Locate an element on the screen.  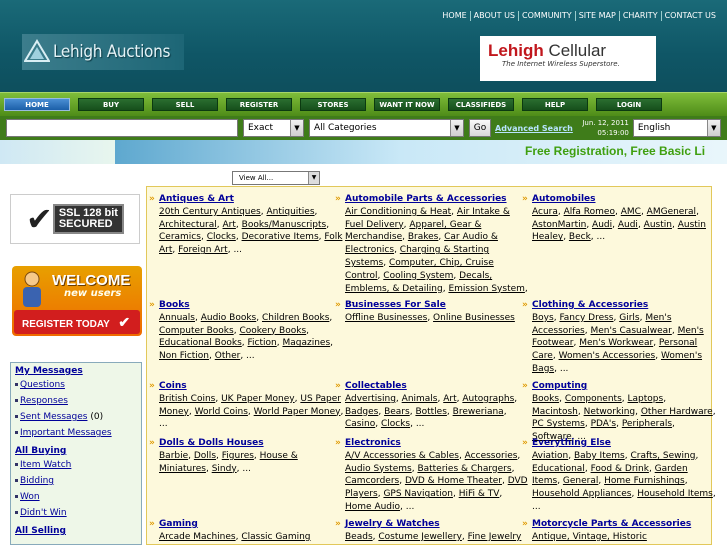
subcategory-link: PC Systems is located at coordinates (558, 424).